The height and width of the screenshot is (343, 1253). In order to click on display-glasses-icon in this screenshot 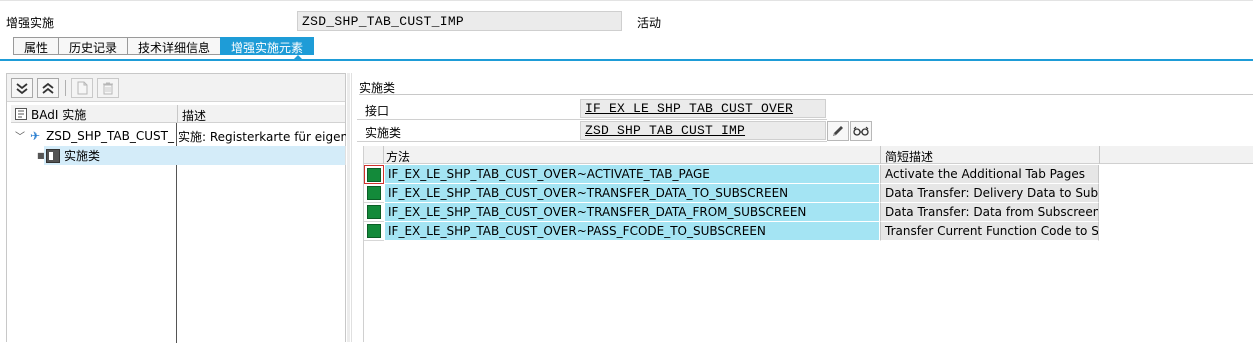, I will do `click(861, 131)`.